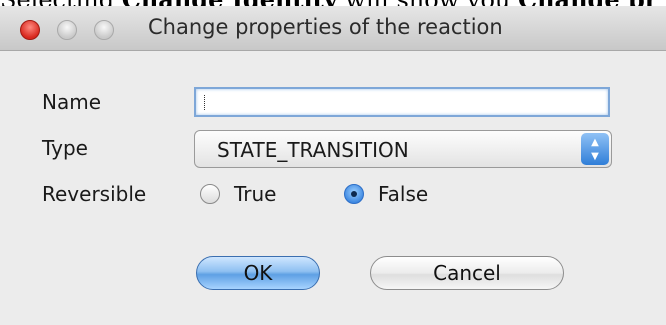  What do you see at coordinates (65, 148) in the screenshot?
I see `type-label: Type` at bounding box center [65, 148].